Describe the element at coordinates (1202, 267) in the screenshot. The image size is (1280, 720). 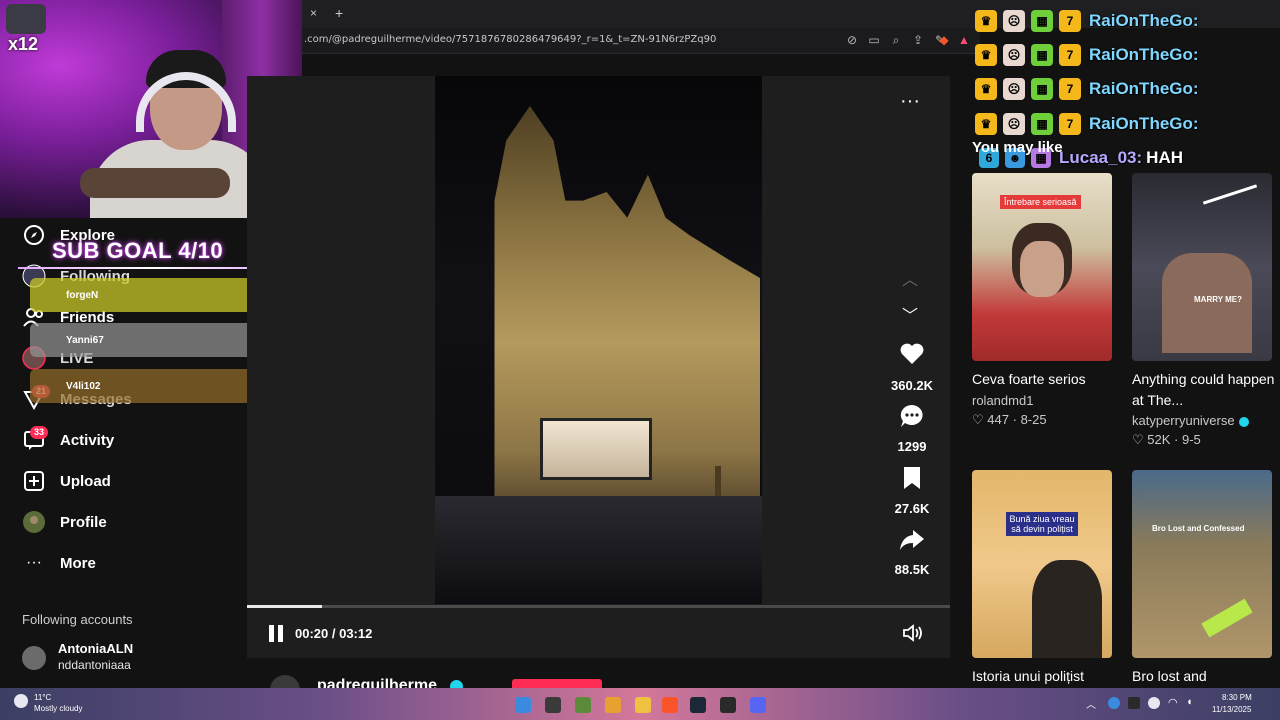
I see `video-thumbnail: MARRY ME?` at that location.